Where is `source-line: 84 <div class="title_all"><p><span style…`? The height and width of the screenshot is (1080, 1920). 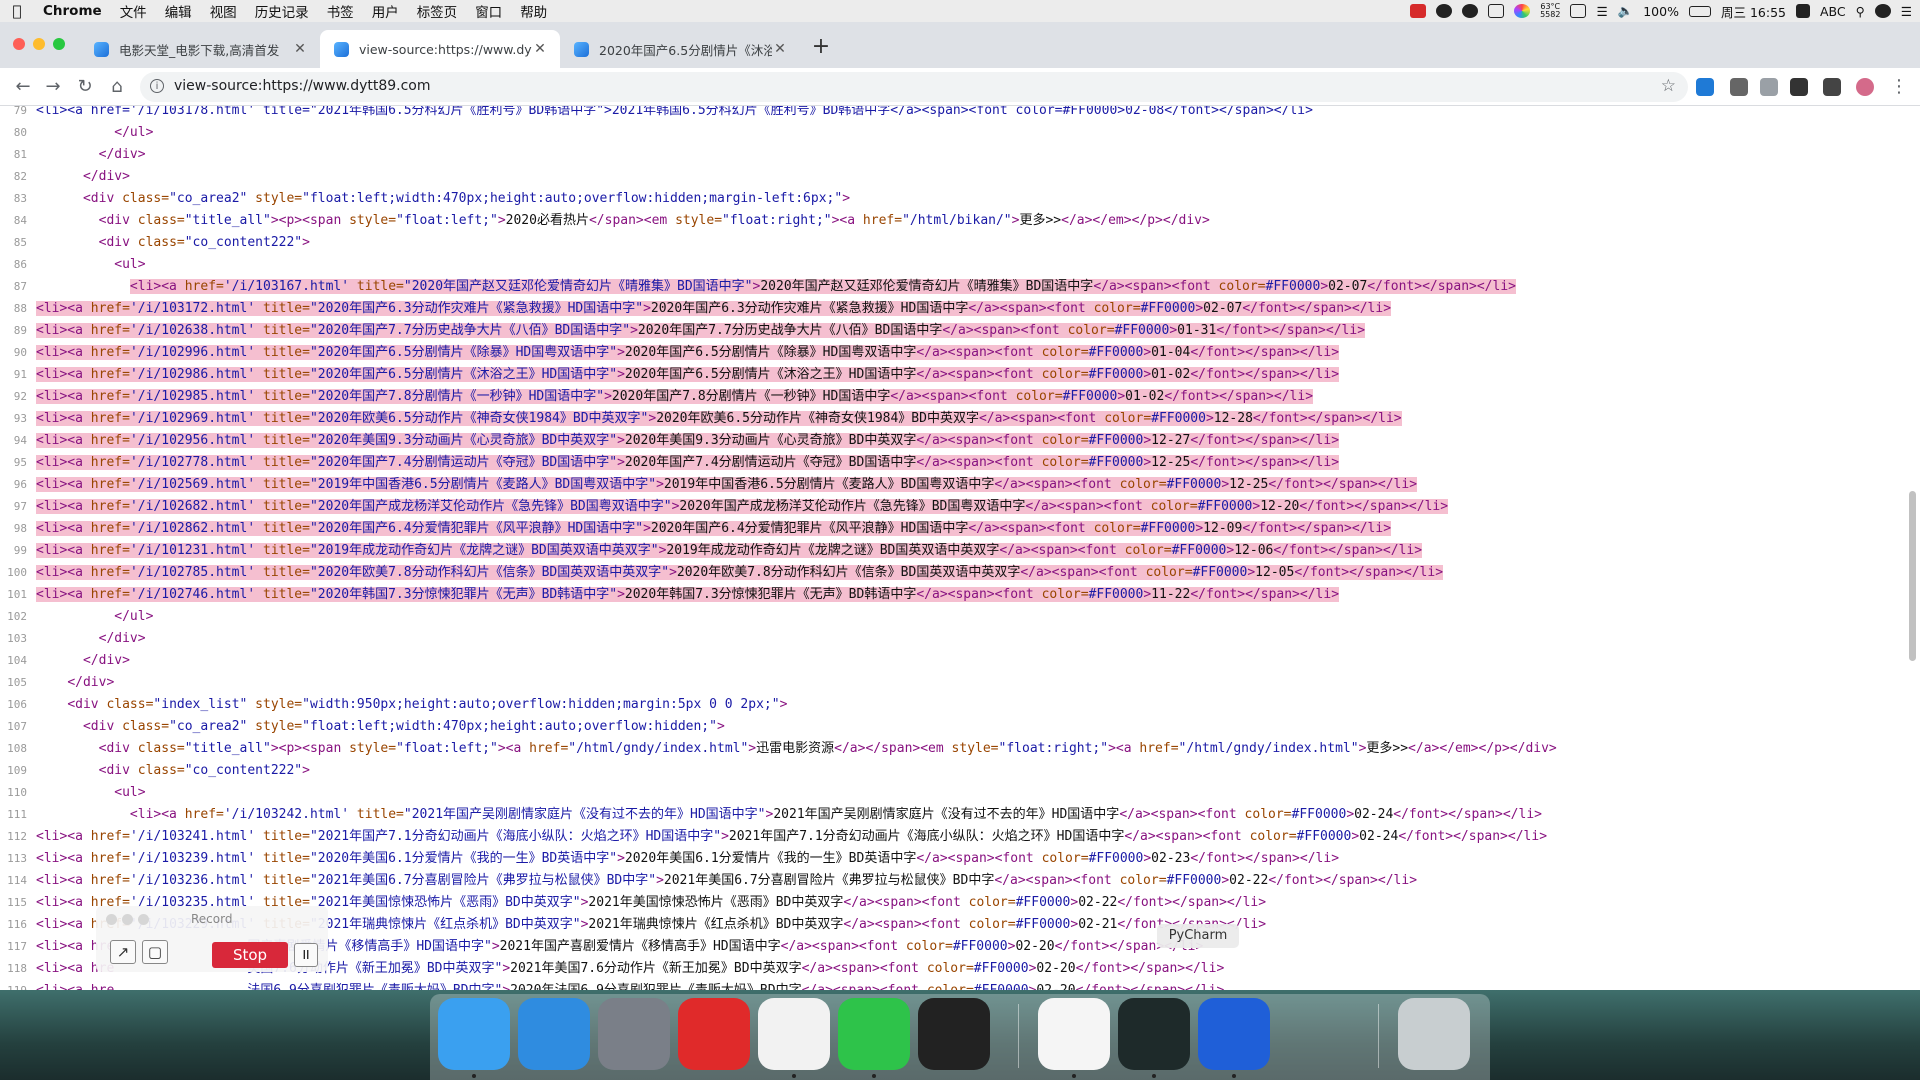
source-line: 84 <div class="title_all"><p><span style… is located at coordinates (950, 221).